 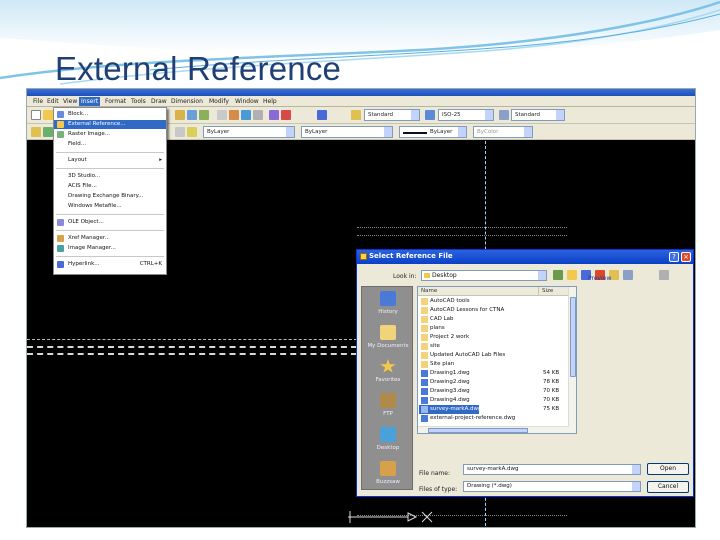 What do you see at coordinates (249, 132) in the screenshot?
I see `color-select: ByLayer` at bounding box center [249, 132].